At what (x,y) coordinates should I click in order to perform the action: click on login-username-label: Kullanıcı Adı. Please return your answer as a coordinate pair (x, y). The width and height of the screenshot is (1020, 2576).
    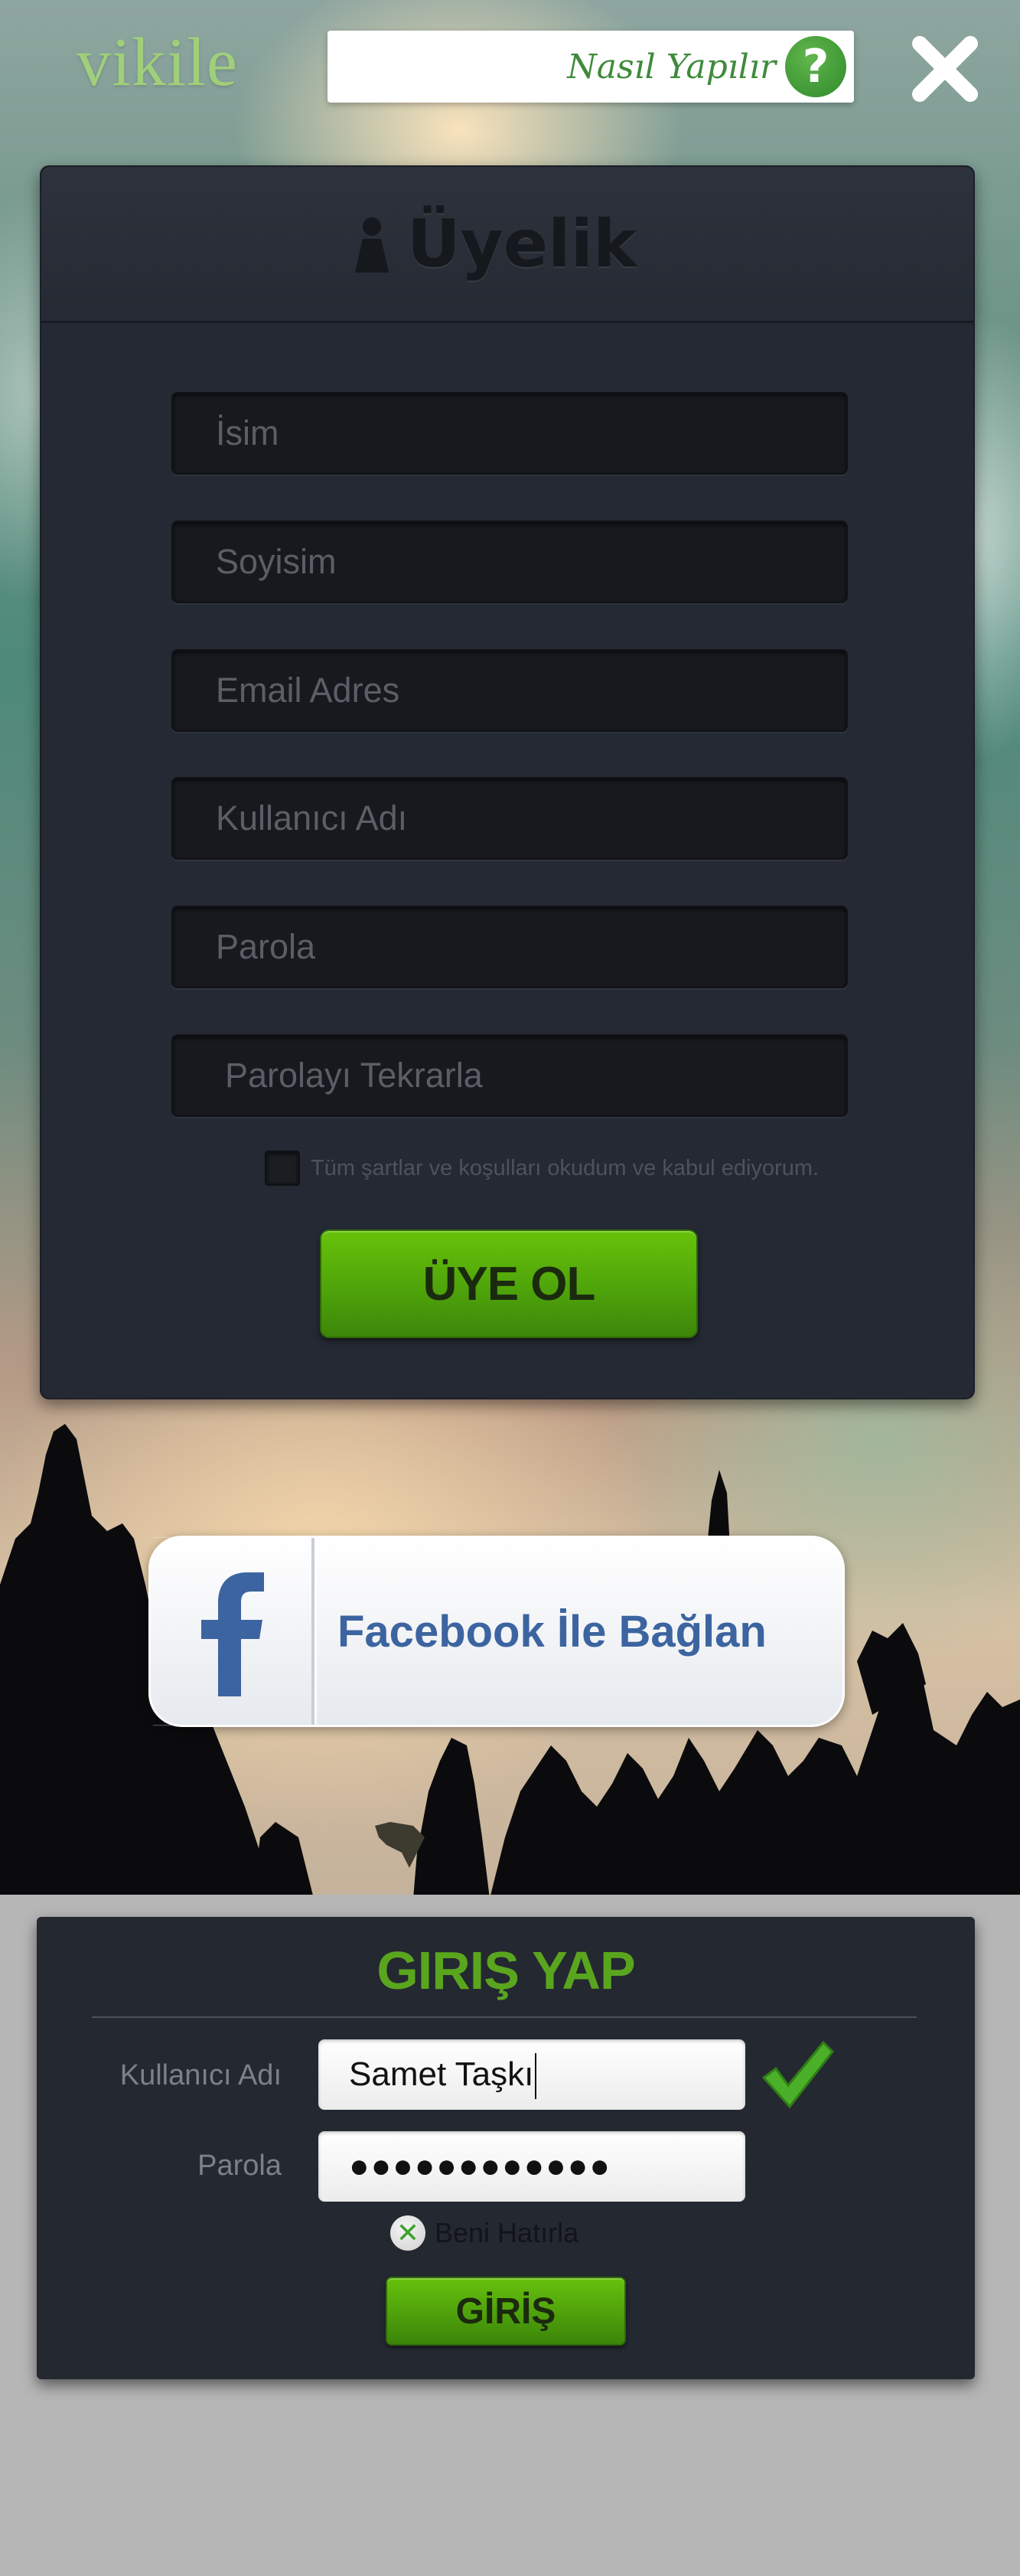
    Looking at the image, I should click on (200, 2075).